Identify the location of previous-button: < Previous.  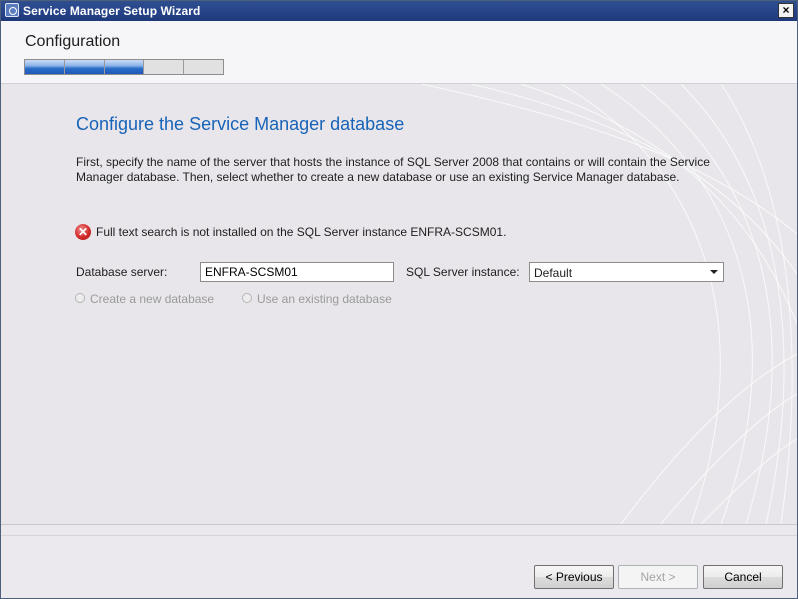
(574, 577).